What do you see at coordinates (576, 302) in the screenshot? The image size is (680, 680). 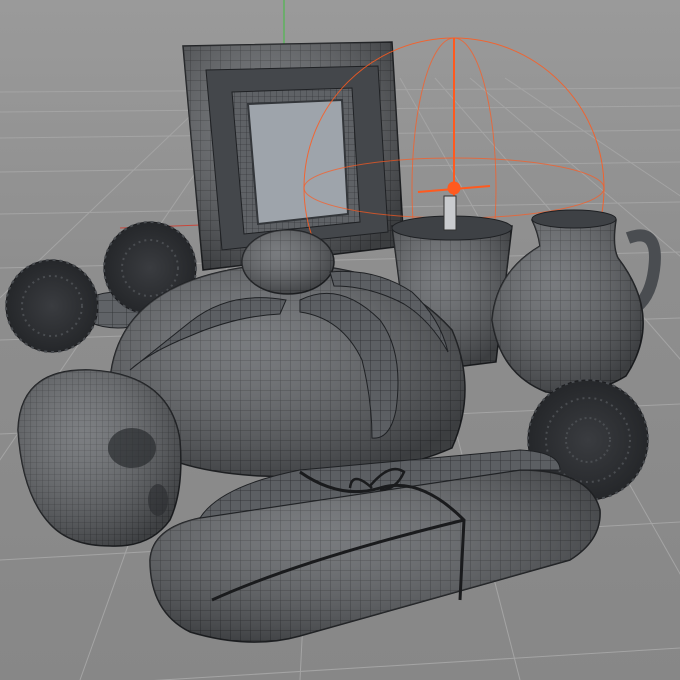 I see `jug-object` at bounding box center [576, 302].